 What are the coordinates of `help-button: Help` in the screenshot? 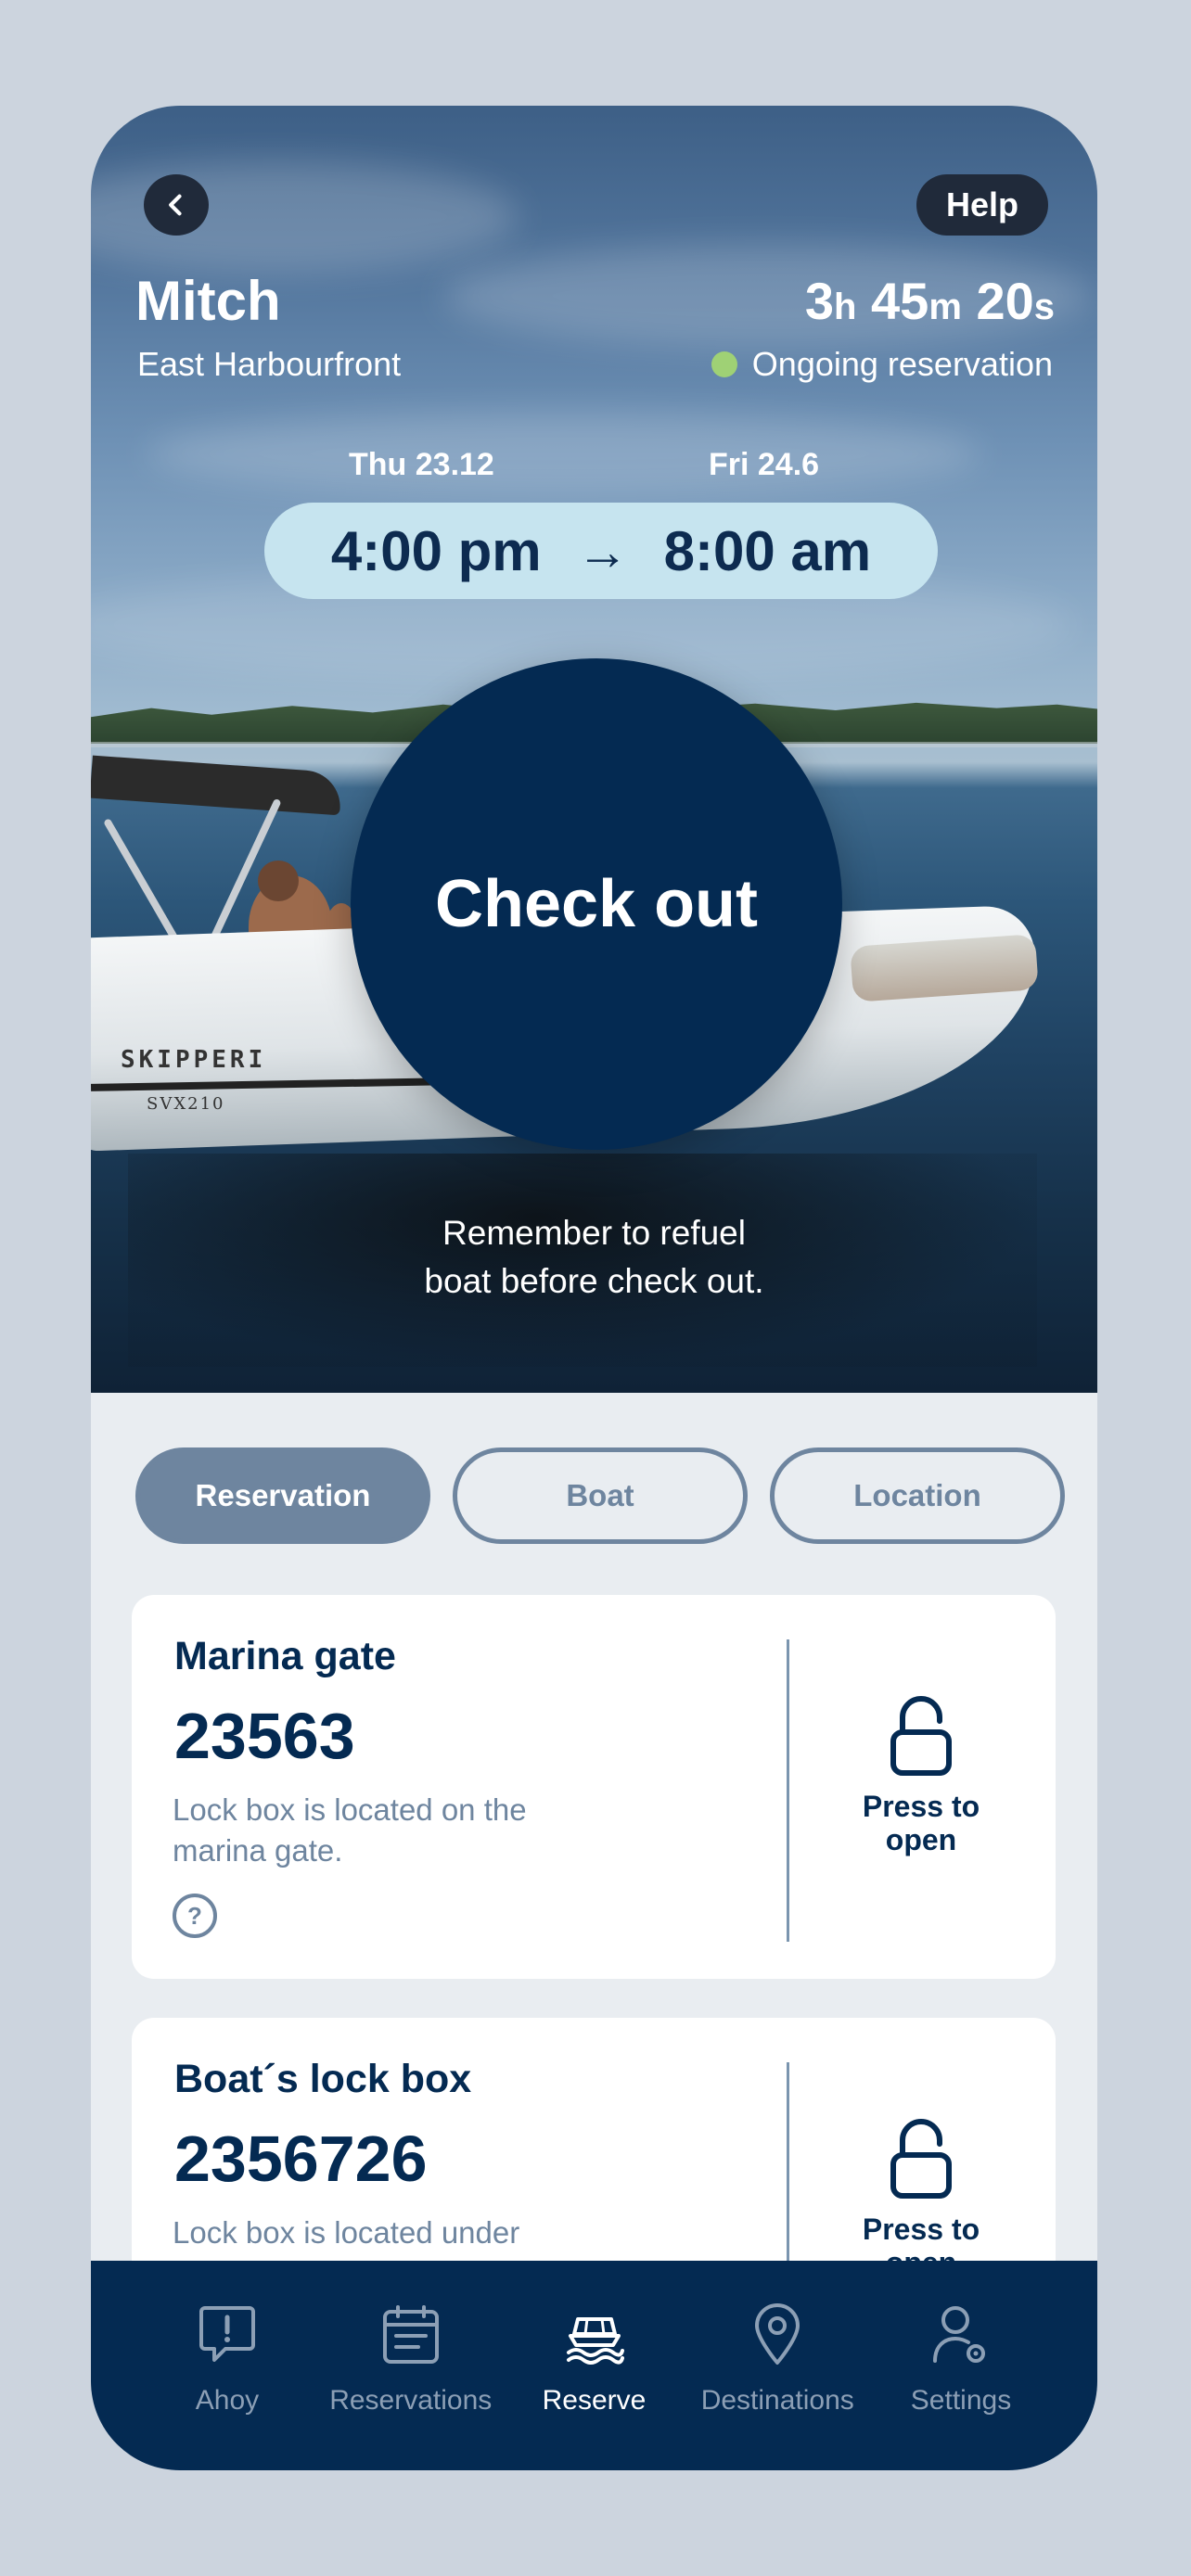 It's located at (982, 205).